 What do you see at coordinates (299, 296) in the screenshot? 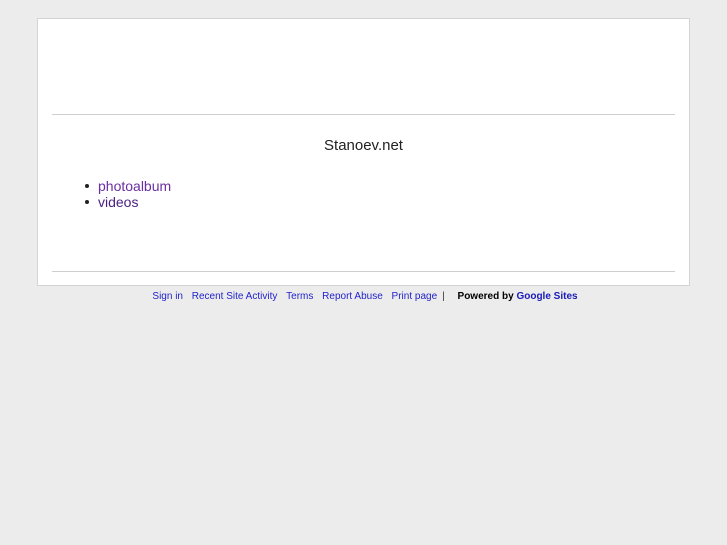
I see `terms-link: Terms` at bounding box center [299, 296].